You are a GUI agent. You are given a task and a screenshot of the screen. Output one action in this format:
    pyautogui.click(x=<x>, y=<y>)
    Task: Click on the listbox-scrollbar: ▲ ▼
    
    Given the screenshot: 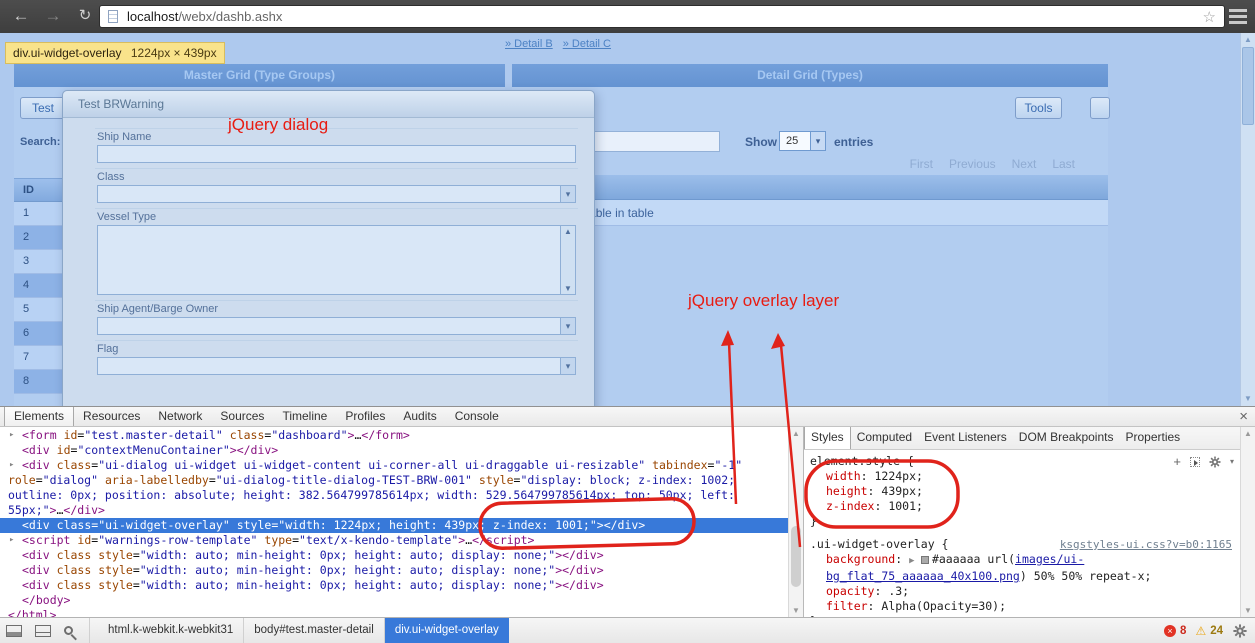 What is the action you would take?
    pyautogui.click(x=567, y=260)
    